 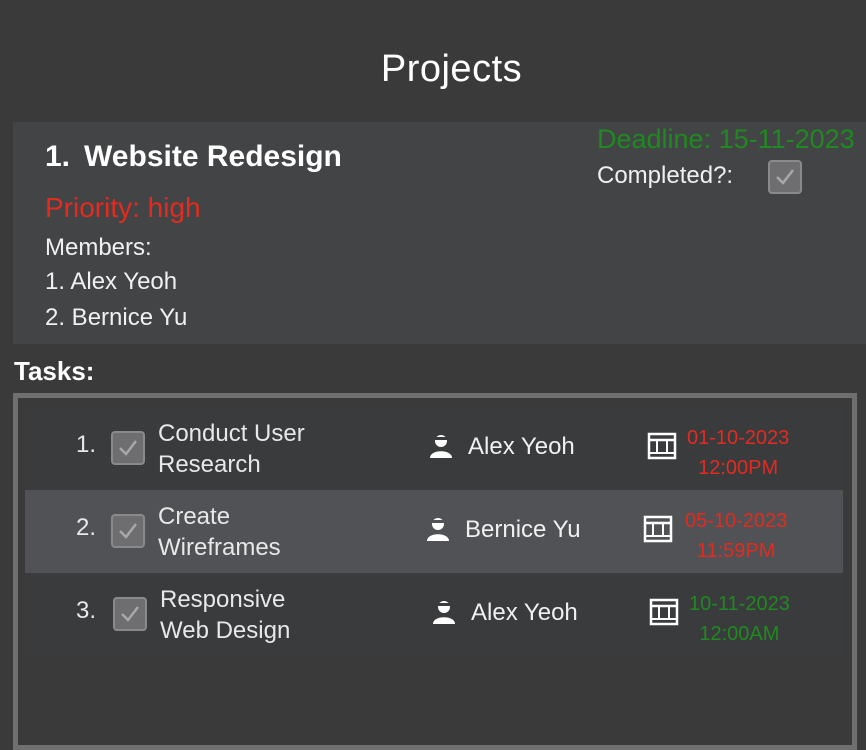 I want to click on completed-checkbox, so click(x=785, y=177).